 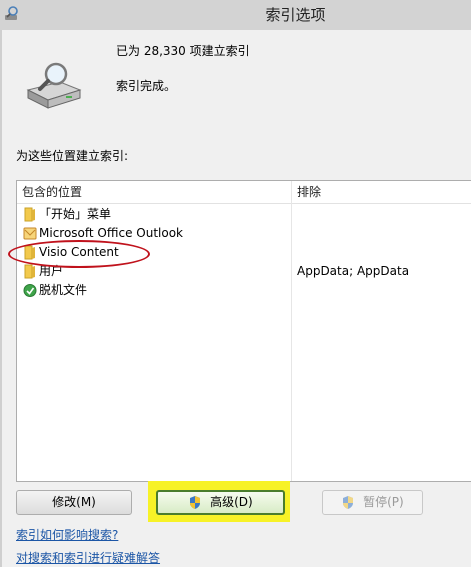 What do you see at coordinates (146, 86) in the screenshot?
I see `indexing-status-text: 索引完成。` at bounding box center [146, 86].